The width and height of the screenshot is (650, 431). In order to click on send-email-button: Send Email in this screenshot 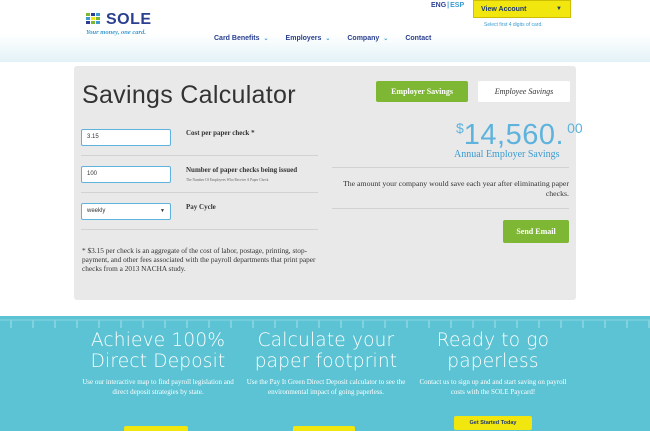, I will do `click(536, 231)`.